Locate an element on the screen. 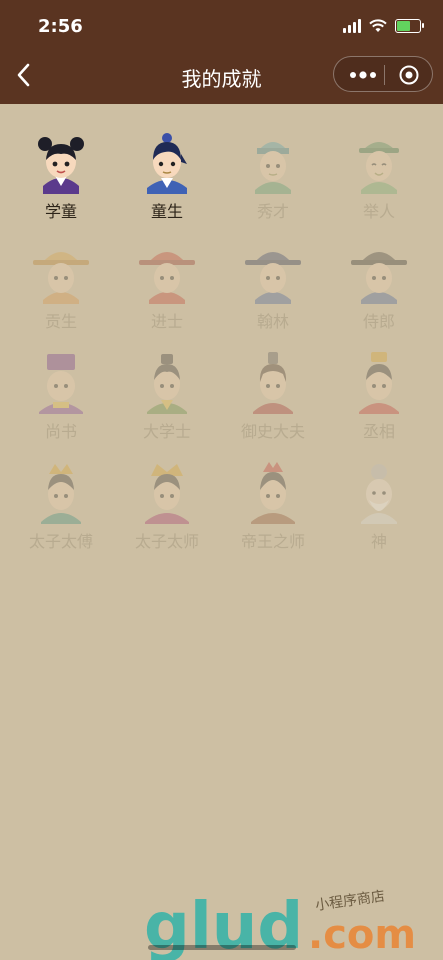 This screenshot has height=960, width=443. status-bar: 2:56 is located at coordinates (221, 27).